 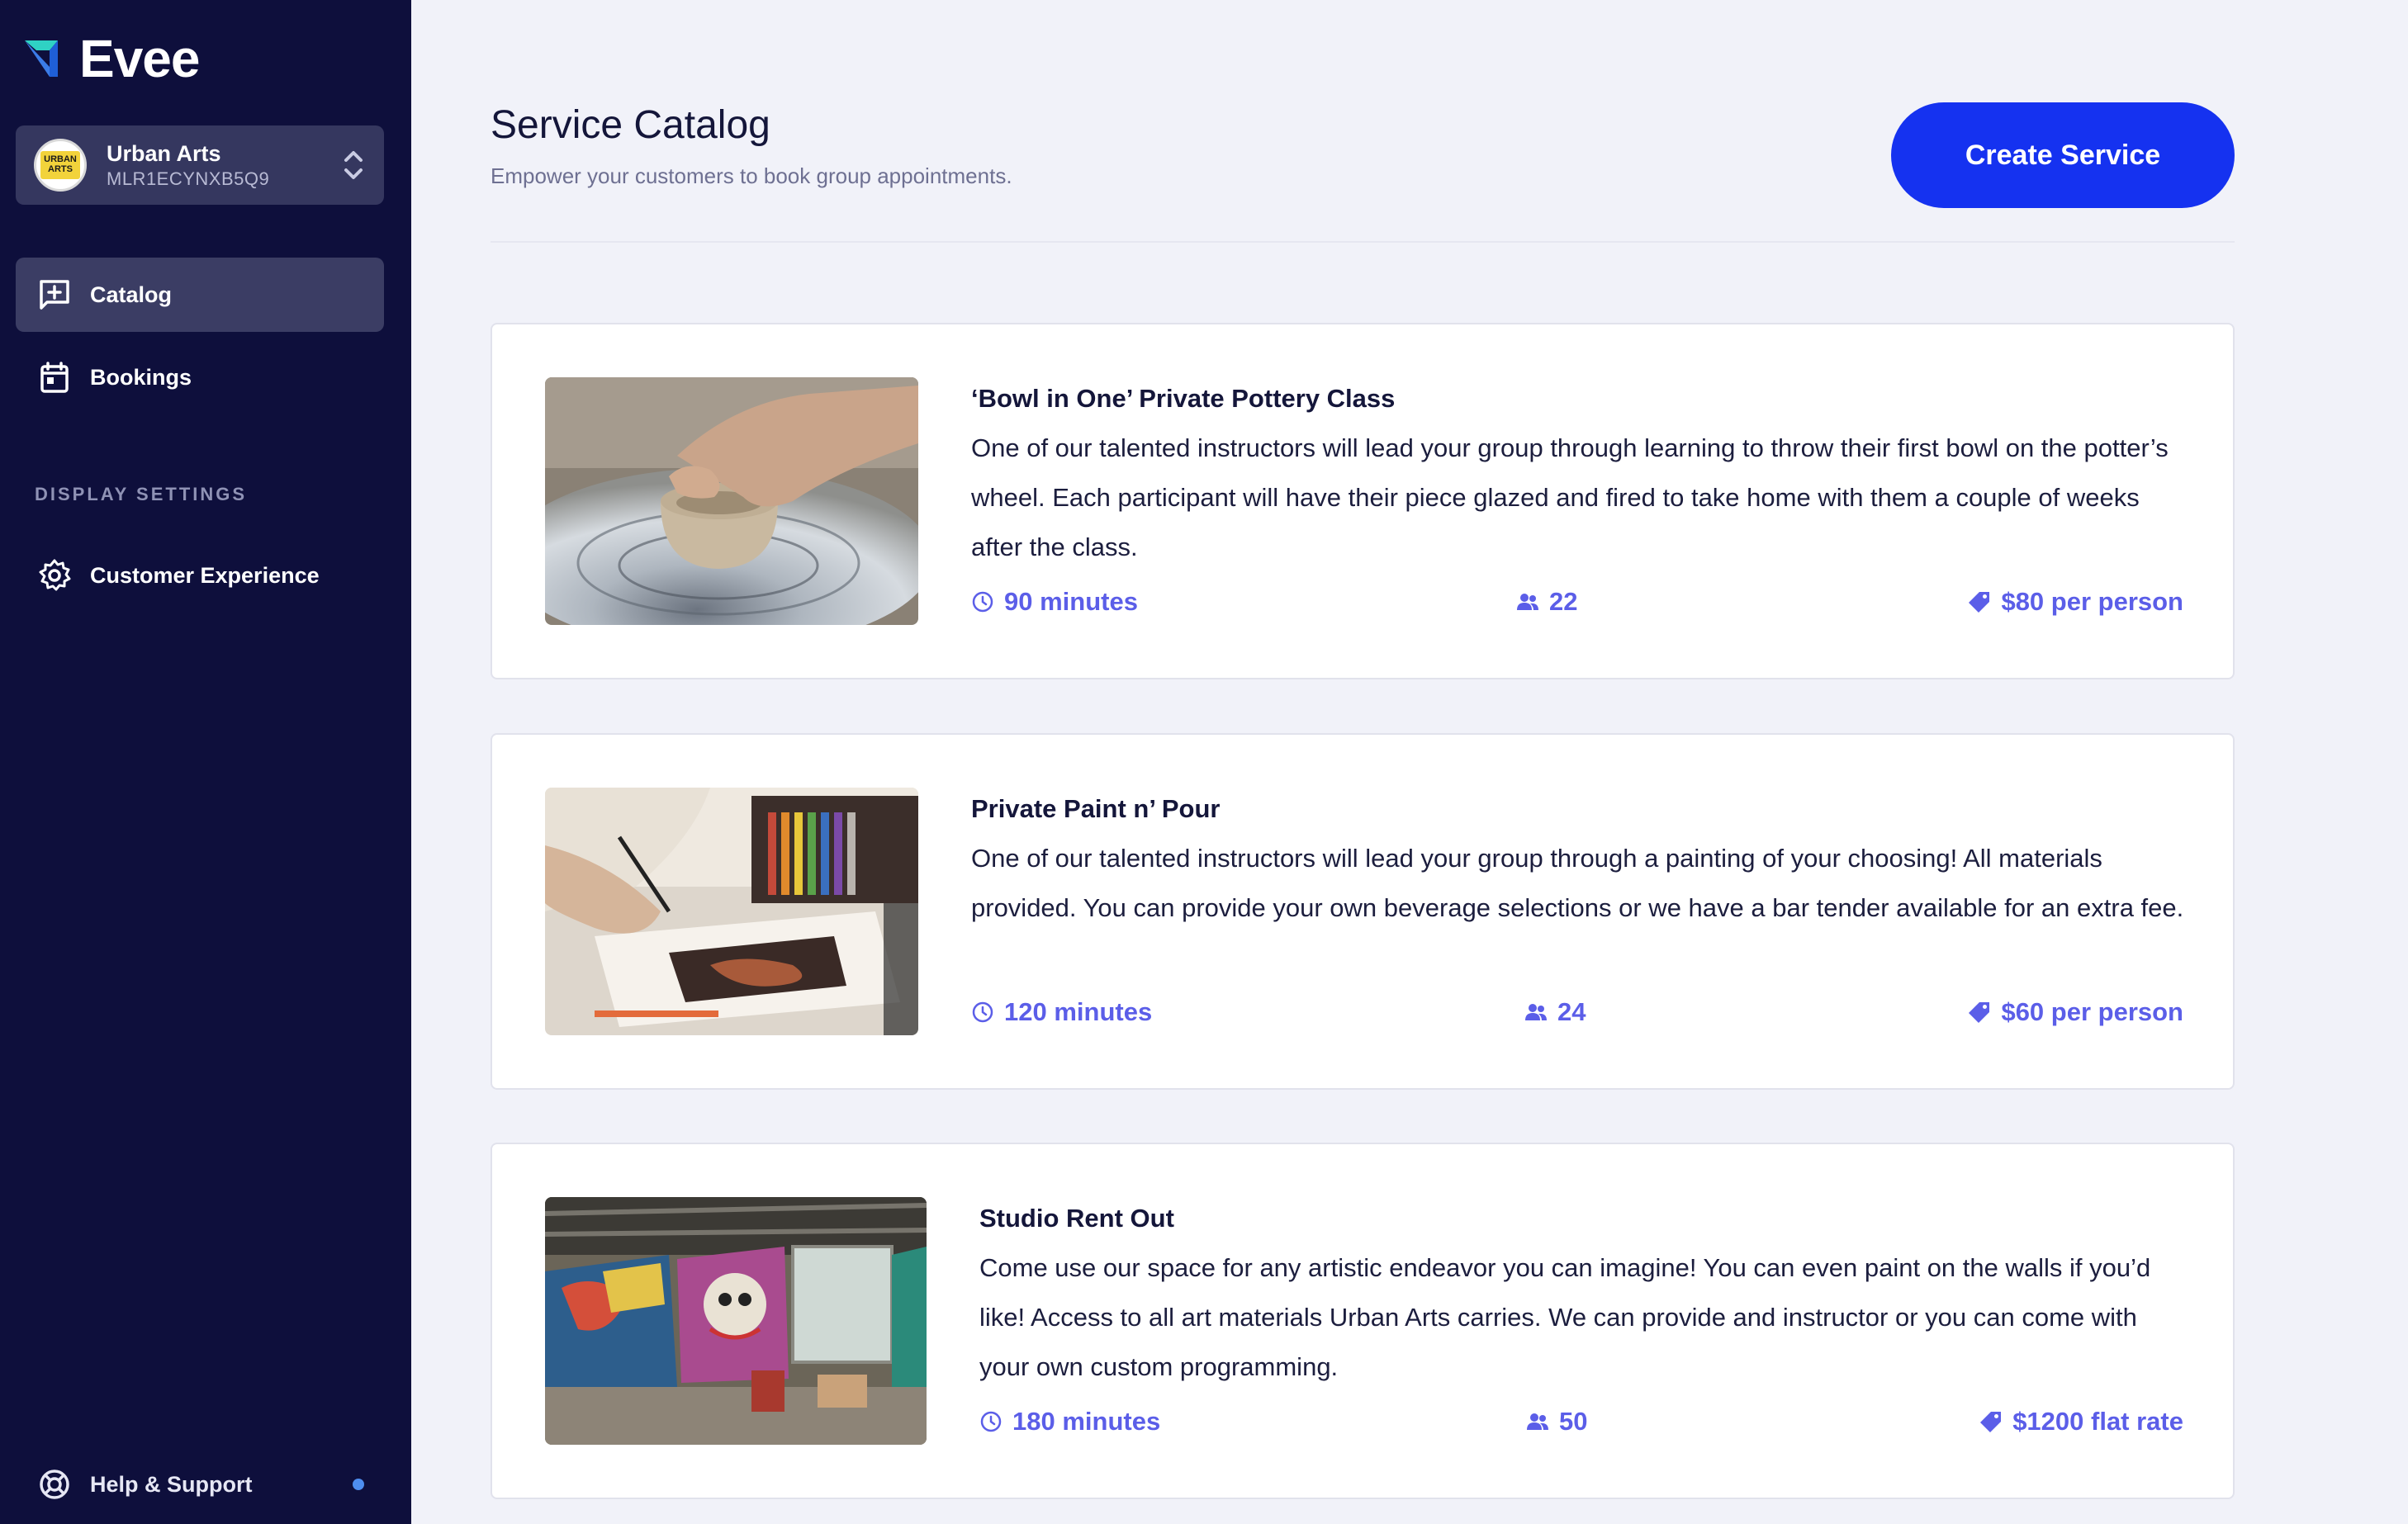 I want to click on header-divider, so click(x=1363, y=242).